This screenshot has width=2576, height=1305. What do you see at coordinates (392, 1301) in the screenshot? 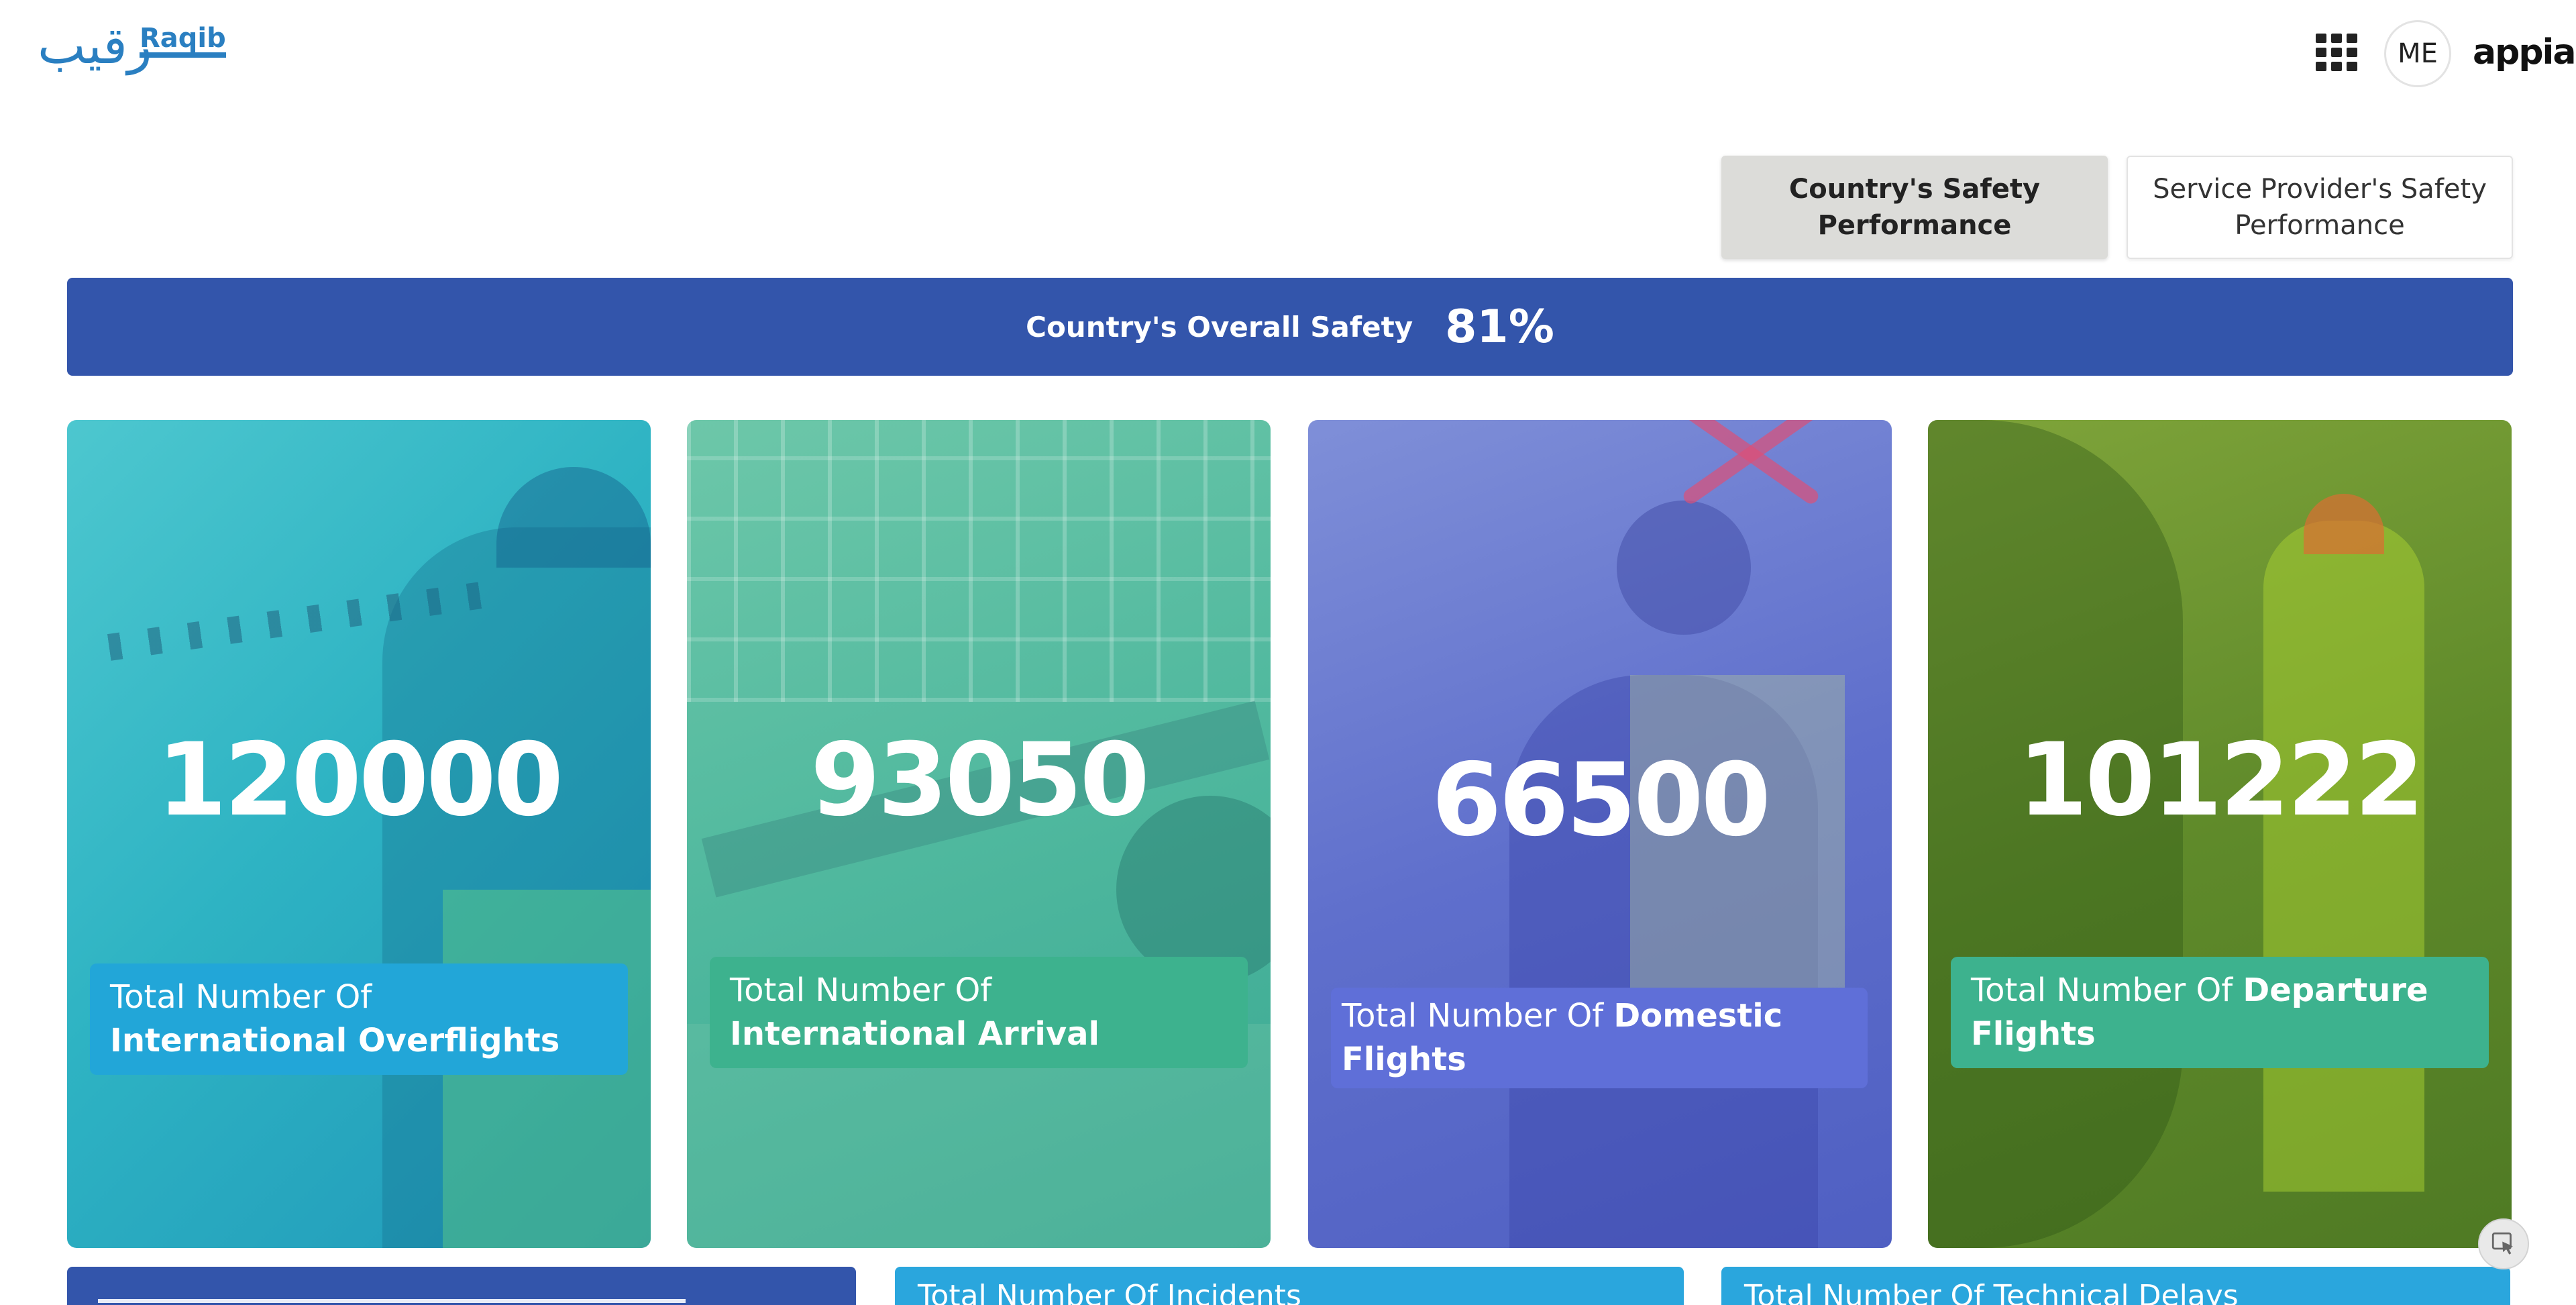
I see `bottom-card-divider` at bounding box center [392, 1301].